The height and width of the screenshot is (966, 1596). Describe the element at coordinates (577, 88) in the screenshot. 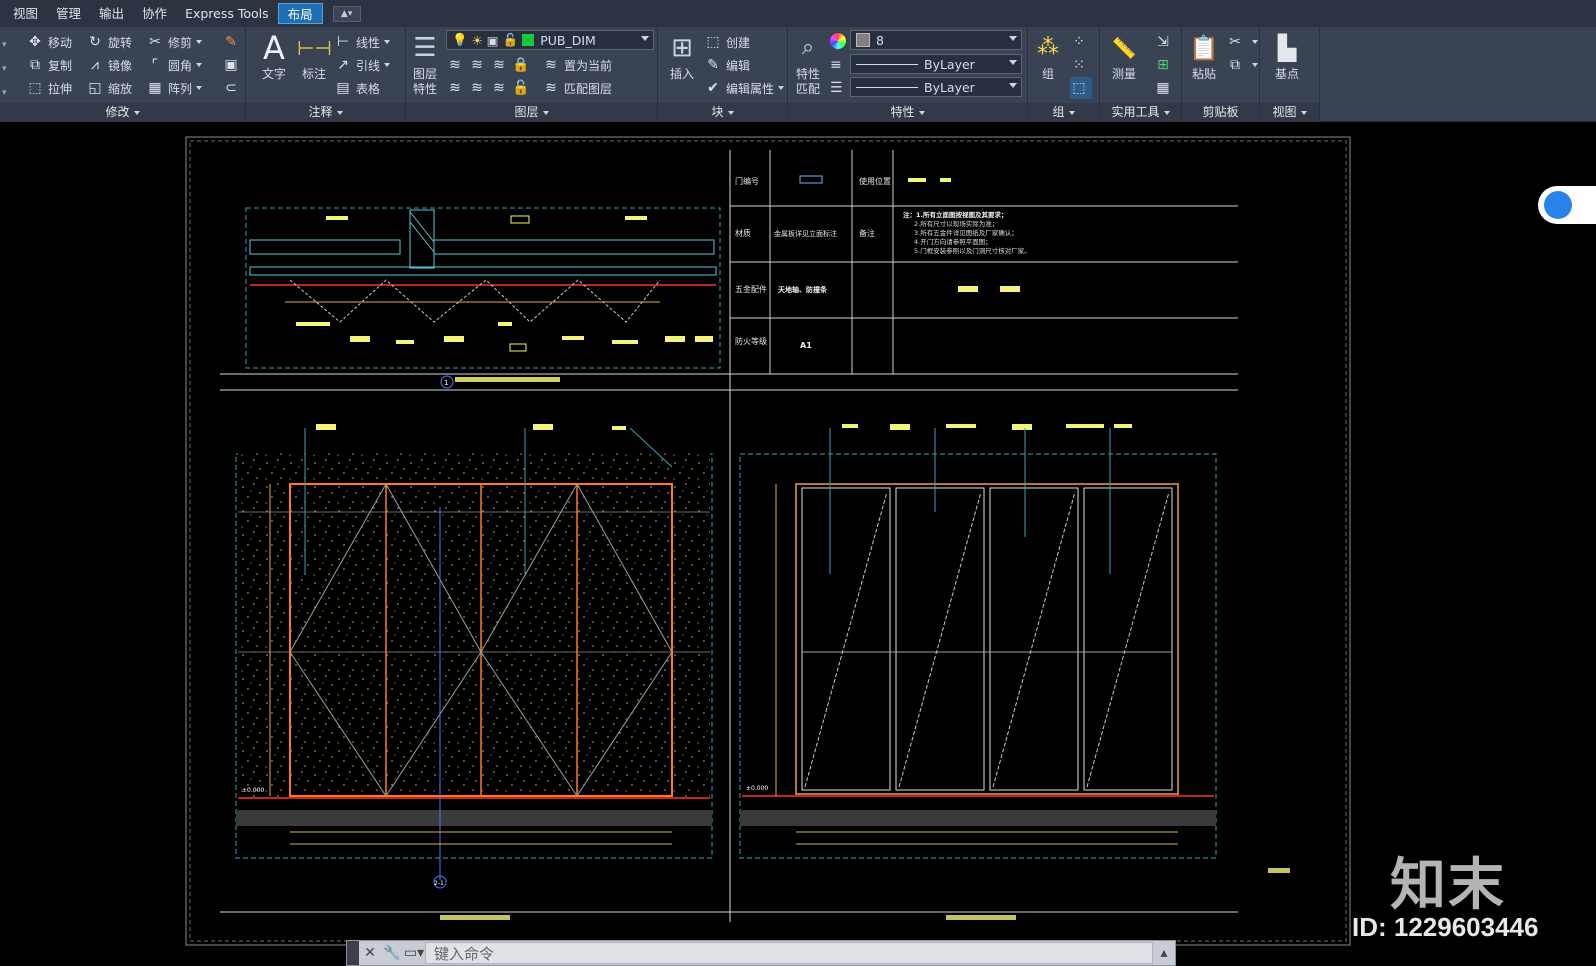

I see `match-layer-button: ≋ 匹配图层` at that location.